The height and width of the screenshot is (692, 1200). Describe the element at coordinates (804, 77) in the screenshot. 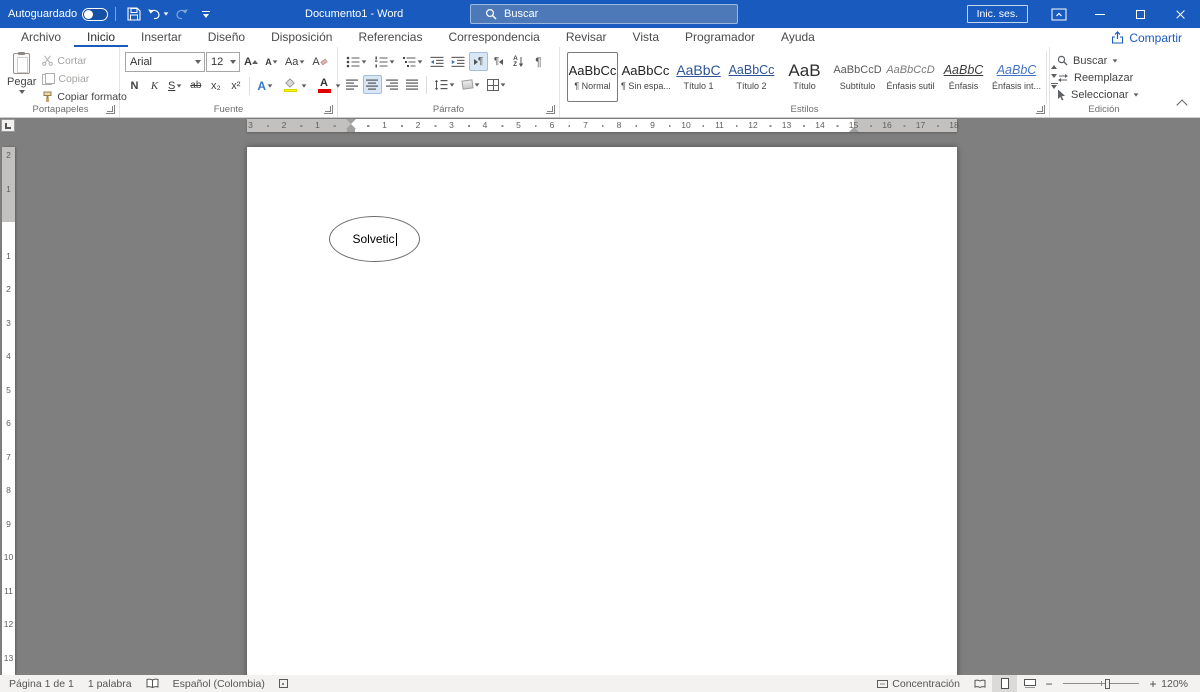

I see `style-title: AaB Título` at that location.